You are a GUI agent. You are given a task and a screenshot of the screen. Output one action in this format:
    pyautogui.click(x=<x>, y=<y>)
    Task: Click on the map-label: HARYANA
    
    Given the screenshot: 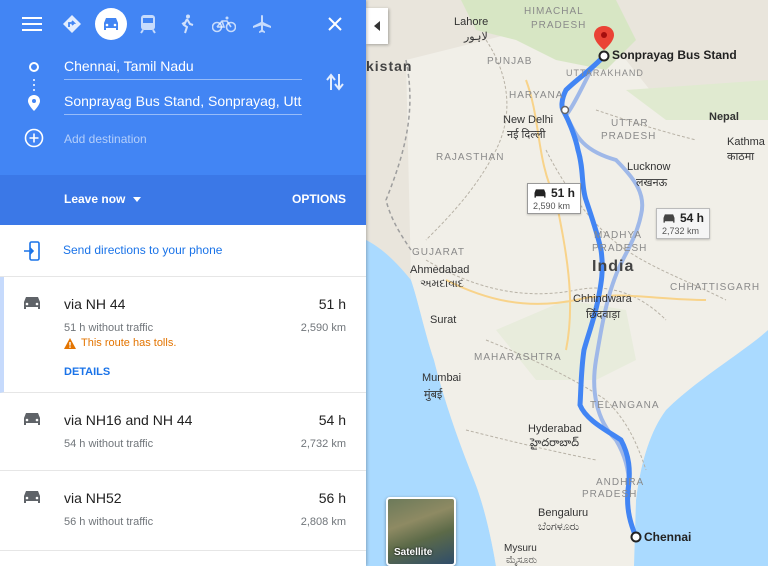 What is the action you would take?
    pyautogui.click(x=536, y=95)
    